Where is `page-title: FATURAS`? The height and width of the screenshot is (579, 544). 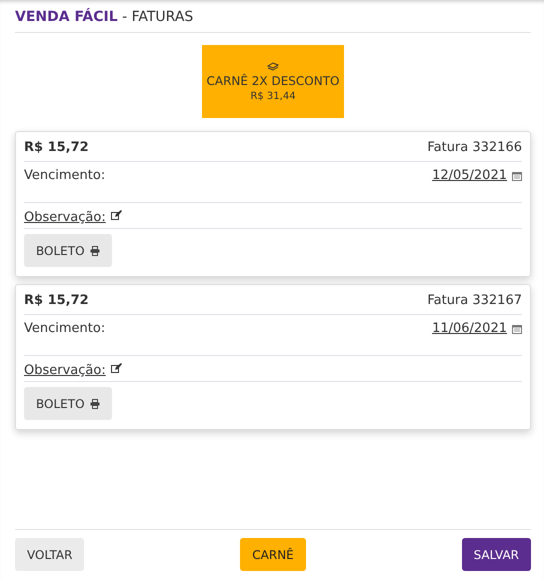 page-title: FATURAS is located at coordinates (163, 17).